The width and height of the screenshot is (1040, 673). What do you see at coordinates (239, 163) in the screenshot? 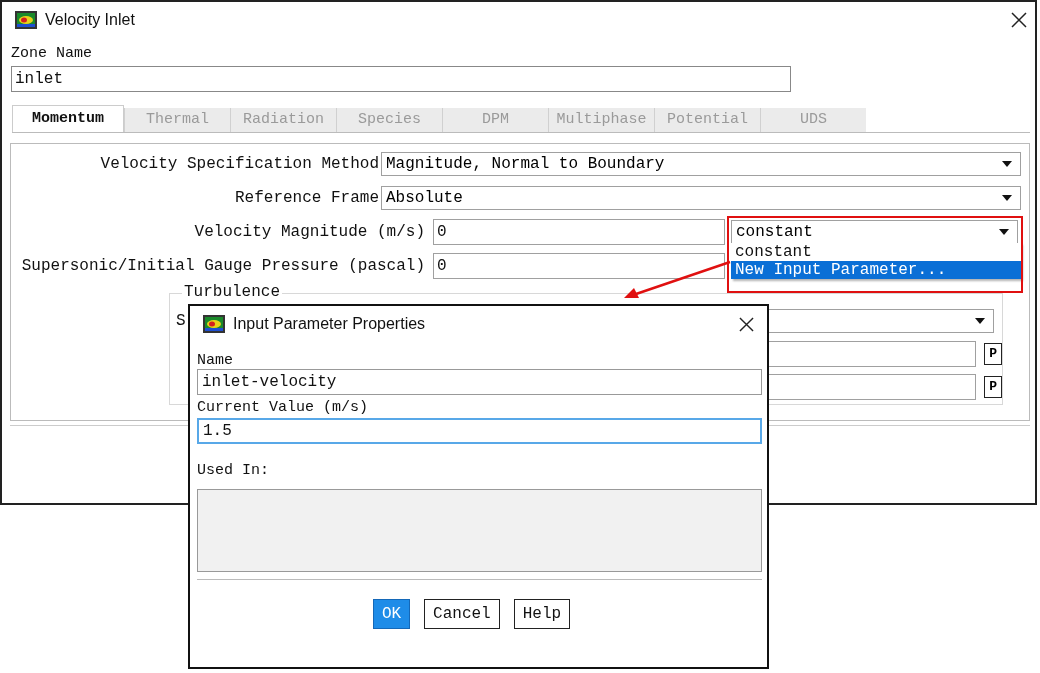
I see `field-label: Velocity Specification Method` at bounding box center [239, 163].